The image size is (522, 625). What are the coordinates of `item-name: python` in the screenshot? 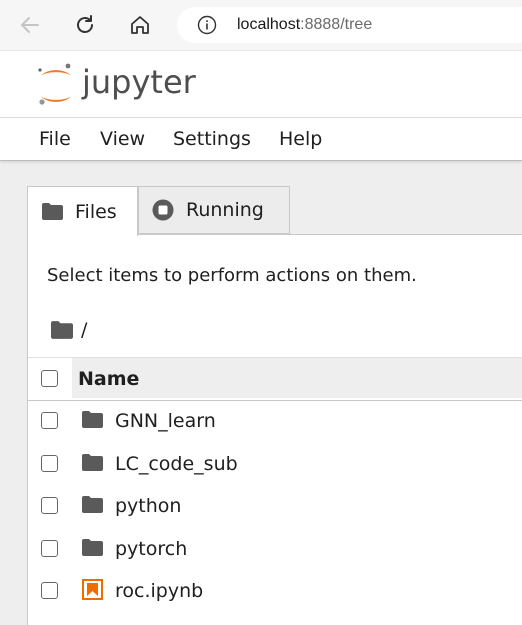 It's located at (148, 506).